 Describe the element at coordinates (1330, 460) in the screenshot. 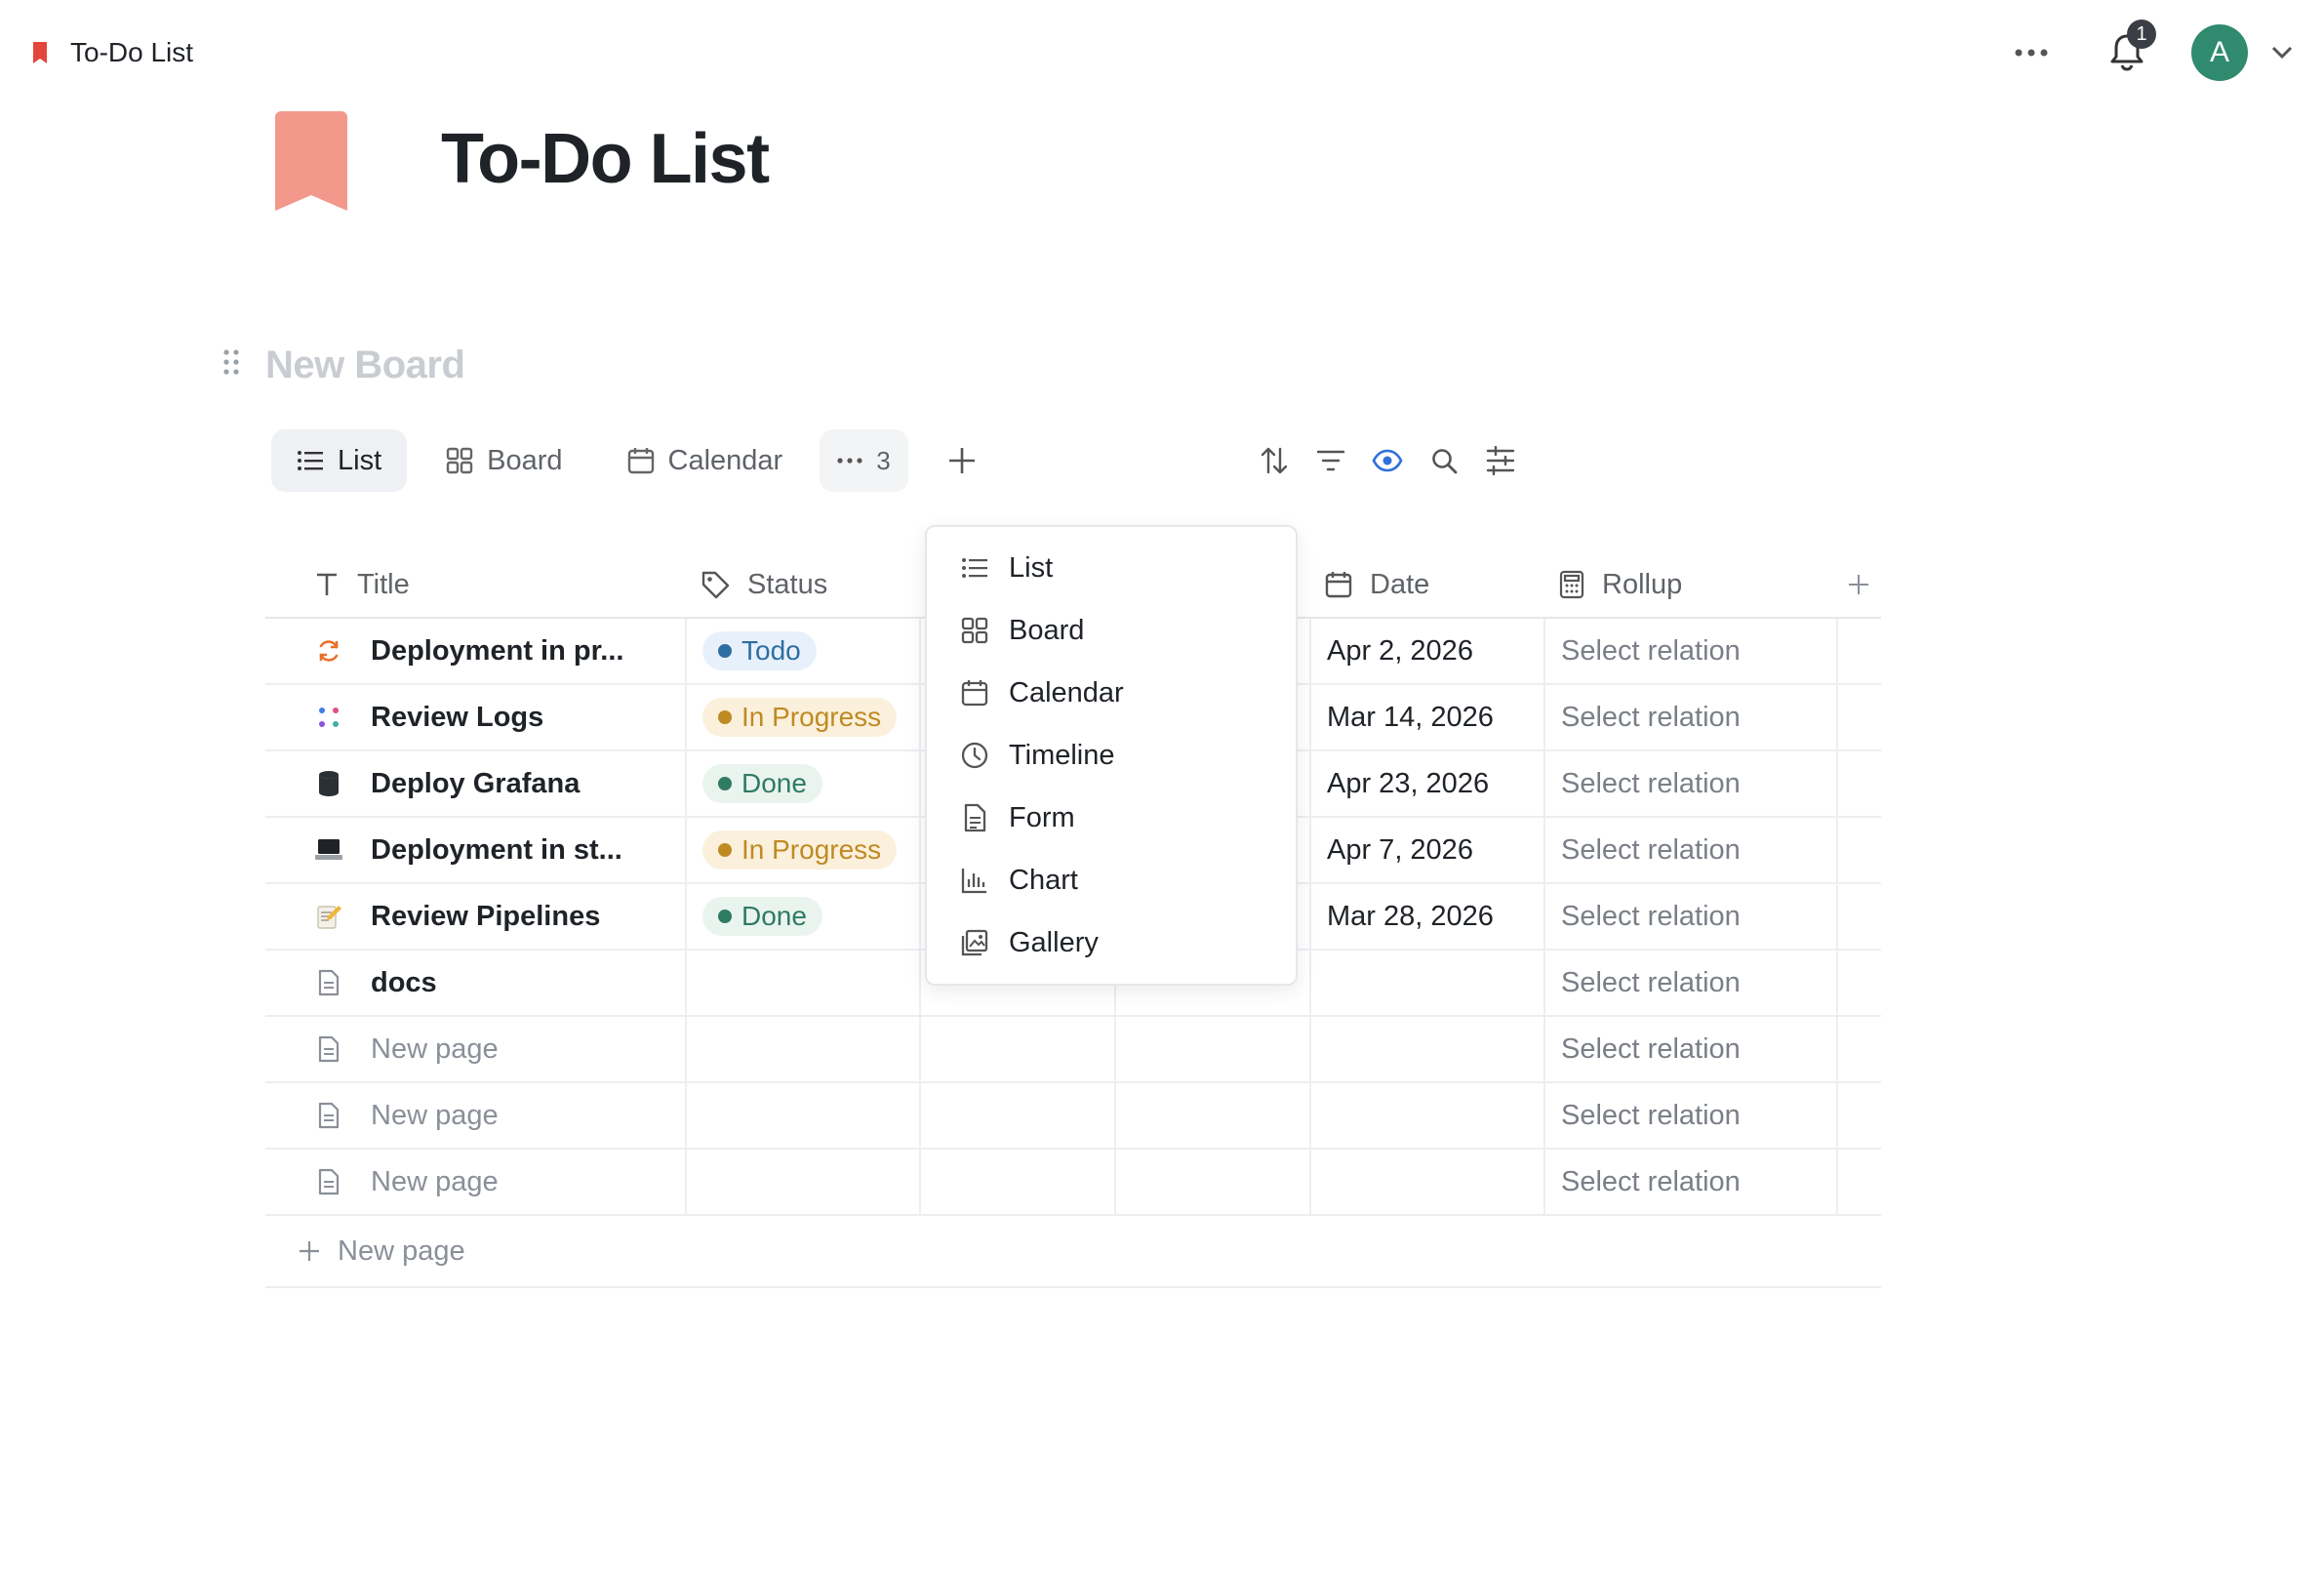

I see `filter-button` at that location.